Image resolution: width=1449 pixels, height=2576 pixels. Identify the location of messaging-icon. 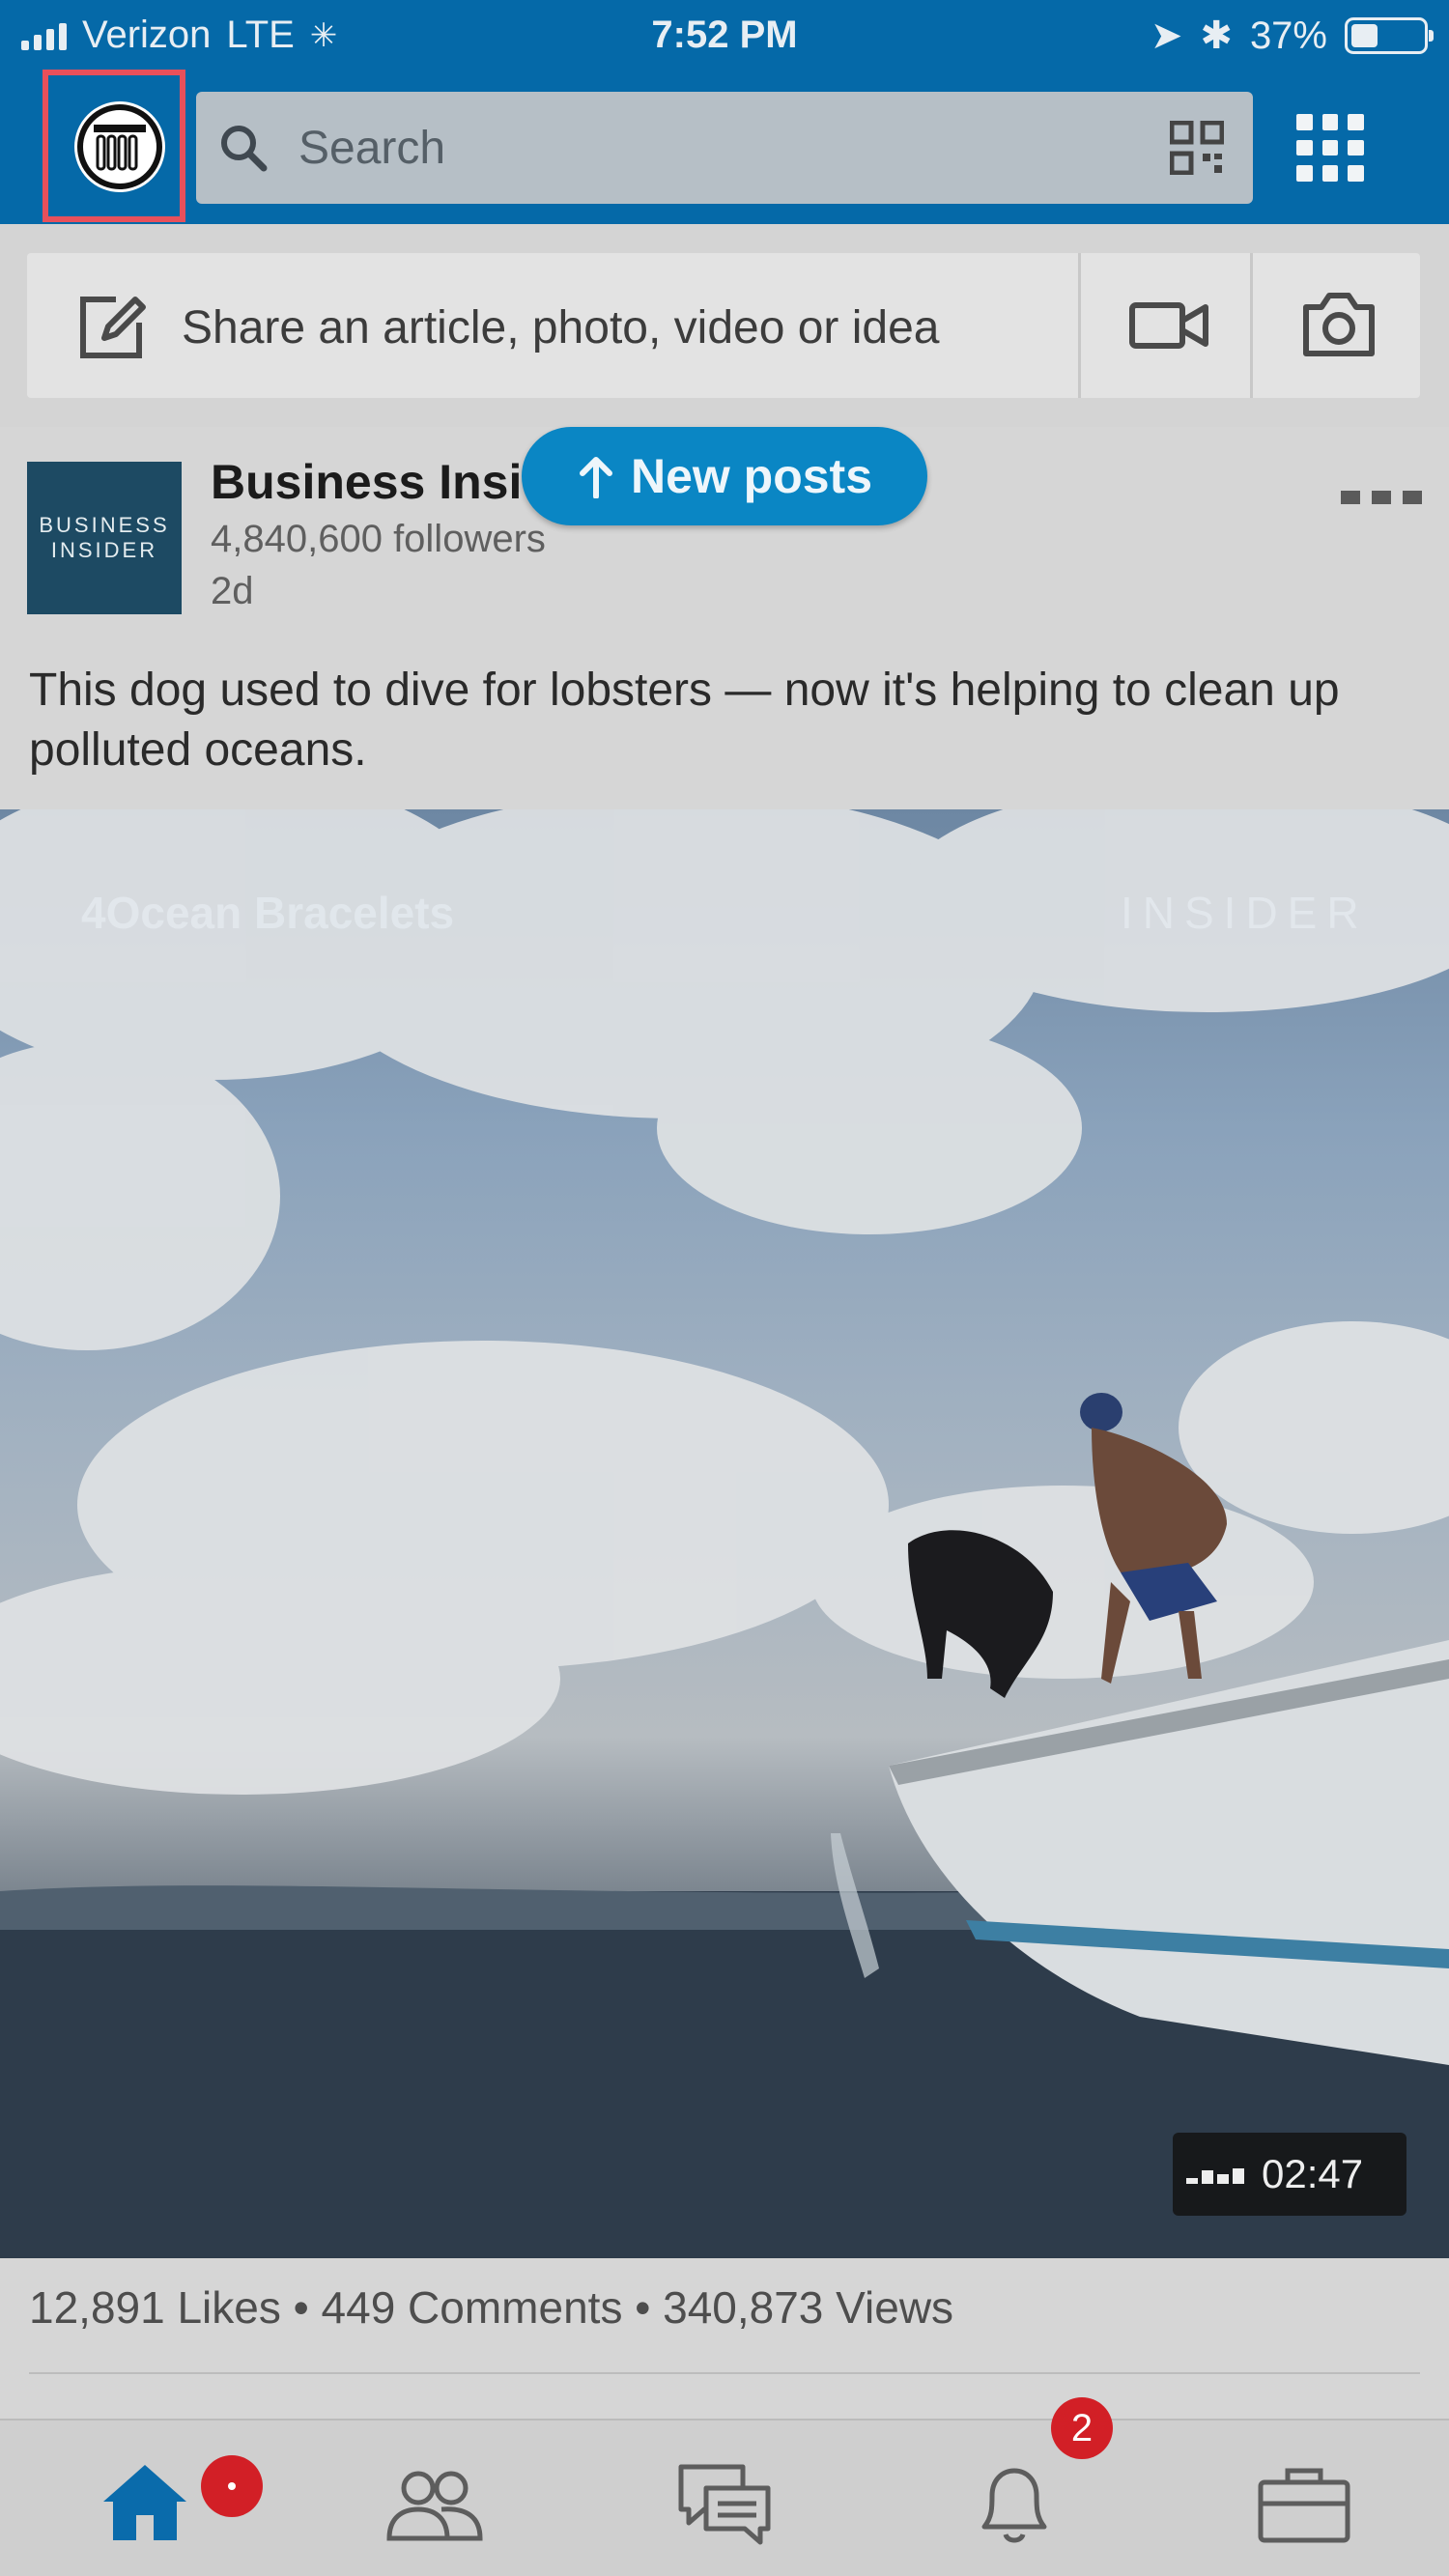
(724, 2504).